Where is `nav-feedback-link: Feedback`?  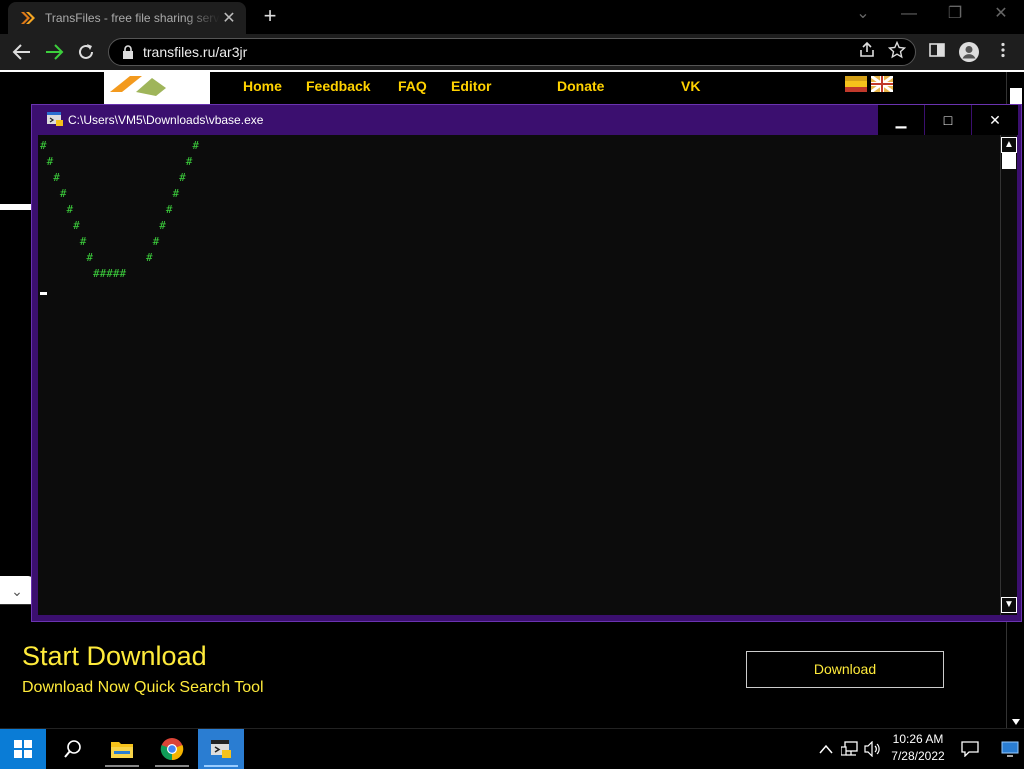
nav-feedback-link: Feedback is located at coordinates (338, 86).